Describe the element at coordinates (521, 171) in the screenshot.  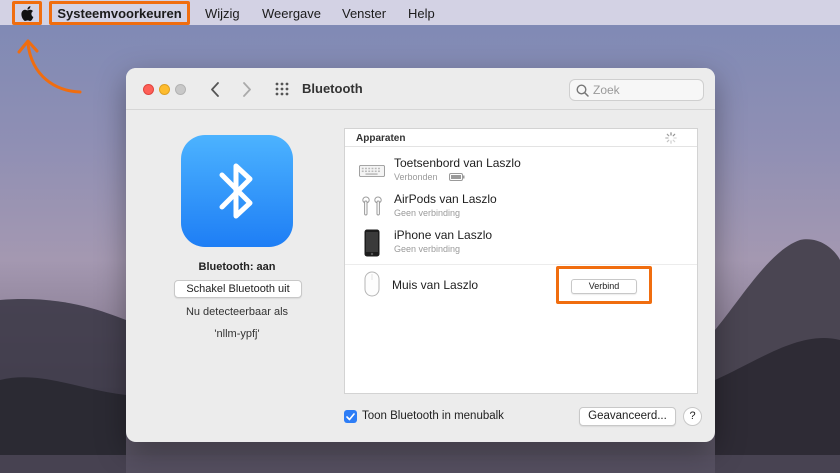
I see `list-item: Toetsenbord van Laszlo Verbonden` at that location.